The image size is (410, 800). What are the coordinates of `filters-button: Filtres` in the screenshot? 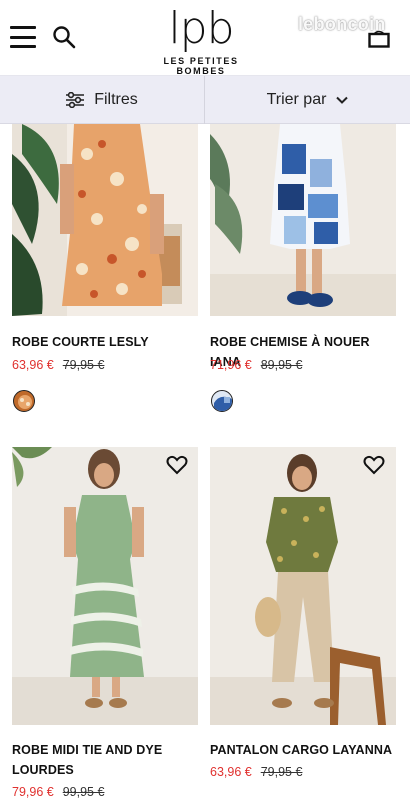 It's located at (102, 100).